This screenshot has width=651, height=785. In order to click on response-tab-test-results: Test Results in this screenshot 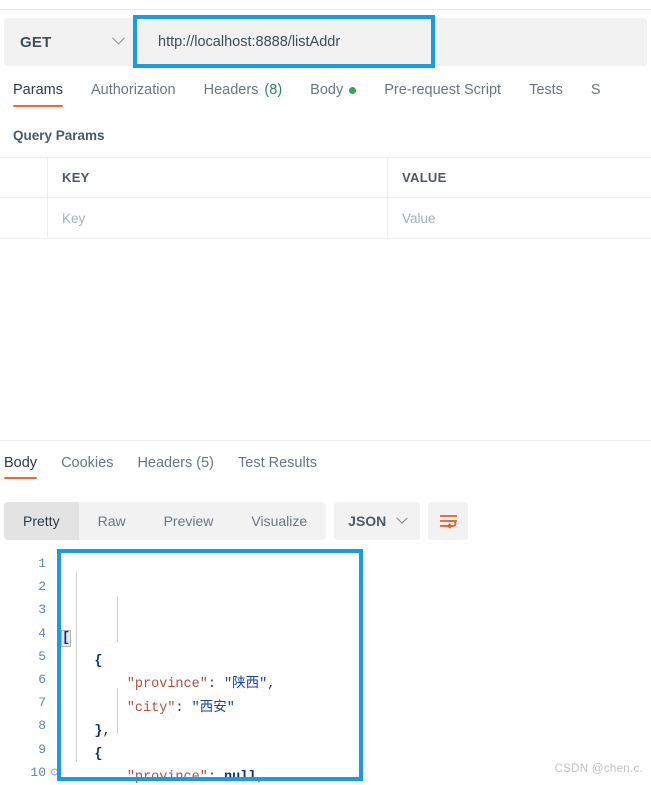, I will do `click(277, 467)`.